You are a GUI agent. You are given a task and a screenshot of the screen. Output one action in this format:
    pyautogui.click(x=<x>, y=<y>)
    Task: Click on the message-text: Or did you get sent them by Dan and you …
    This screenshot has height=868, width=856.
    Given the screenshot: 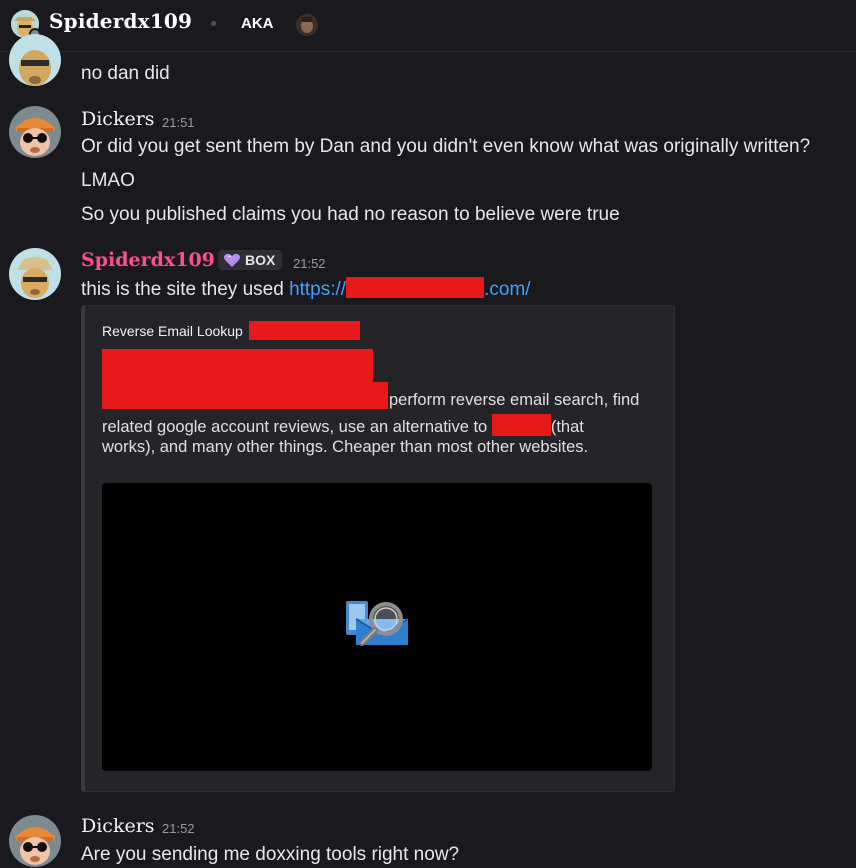 What is the action you would take?
    pyautogui.click(x=446, y=146)
    